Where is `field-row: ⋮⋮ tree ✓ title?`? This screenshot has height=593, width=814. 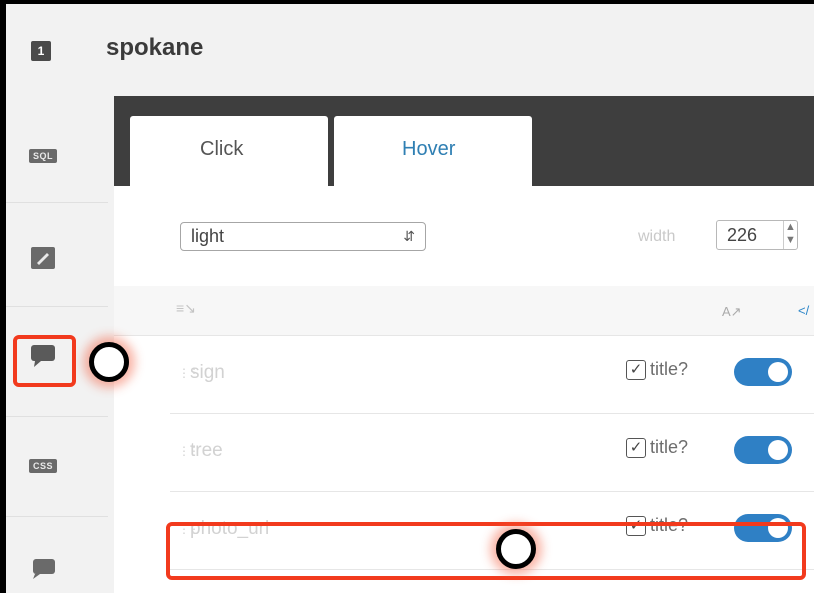 field-row: ⋮⋮ tree ✓ title? is located at coordinates (492, 453).